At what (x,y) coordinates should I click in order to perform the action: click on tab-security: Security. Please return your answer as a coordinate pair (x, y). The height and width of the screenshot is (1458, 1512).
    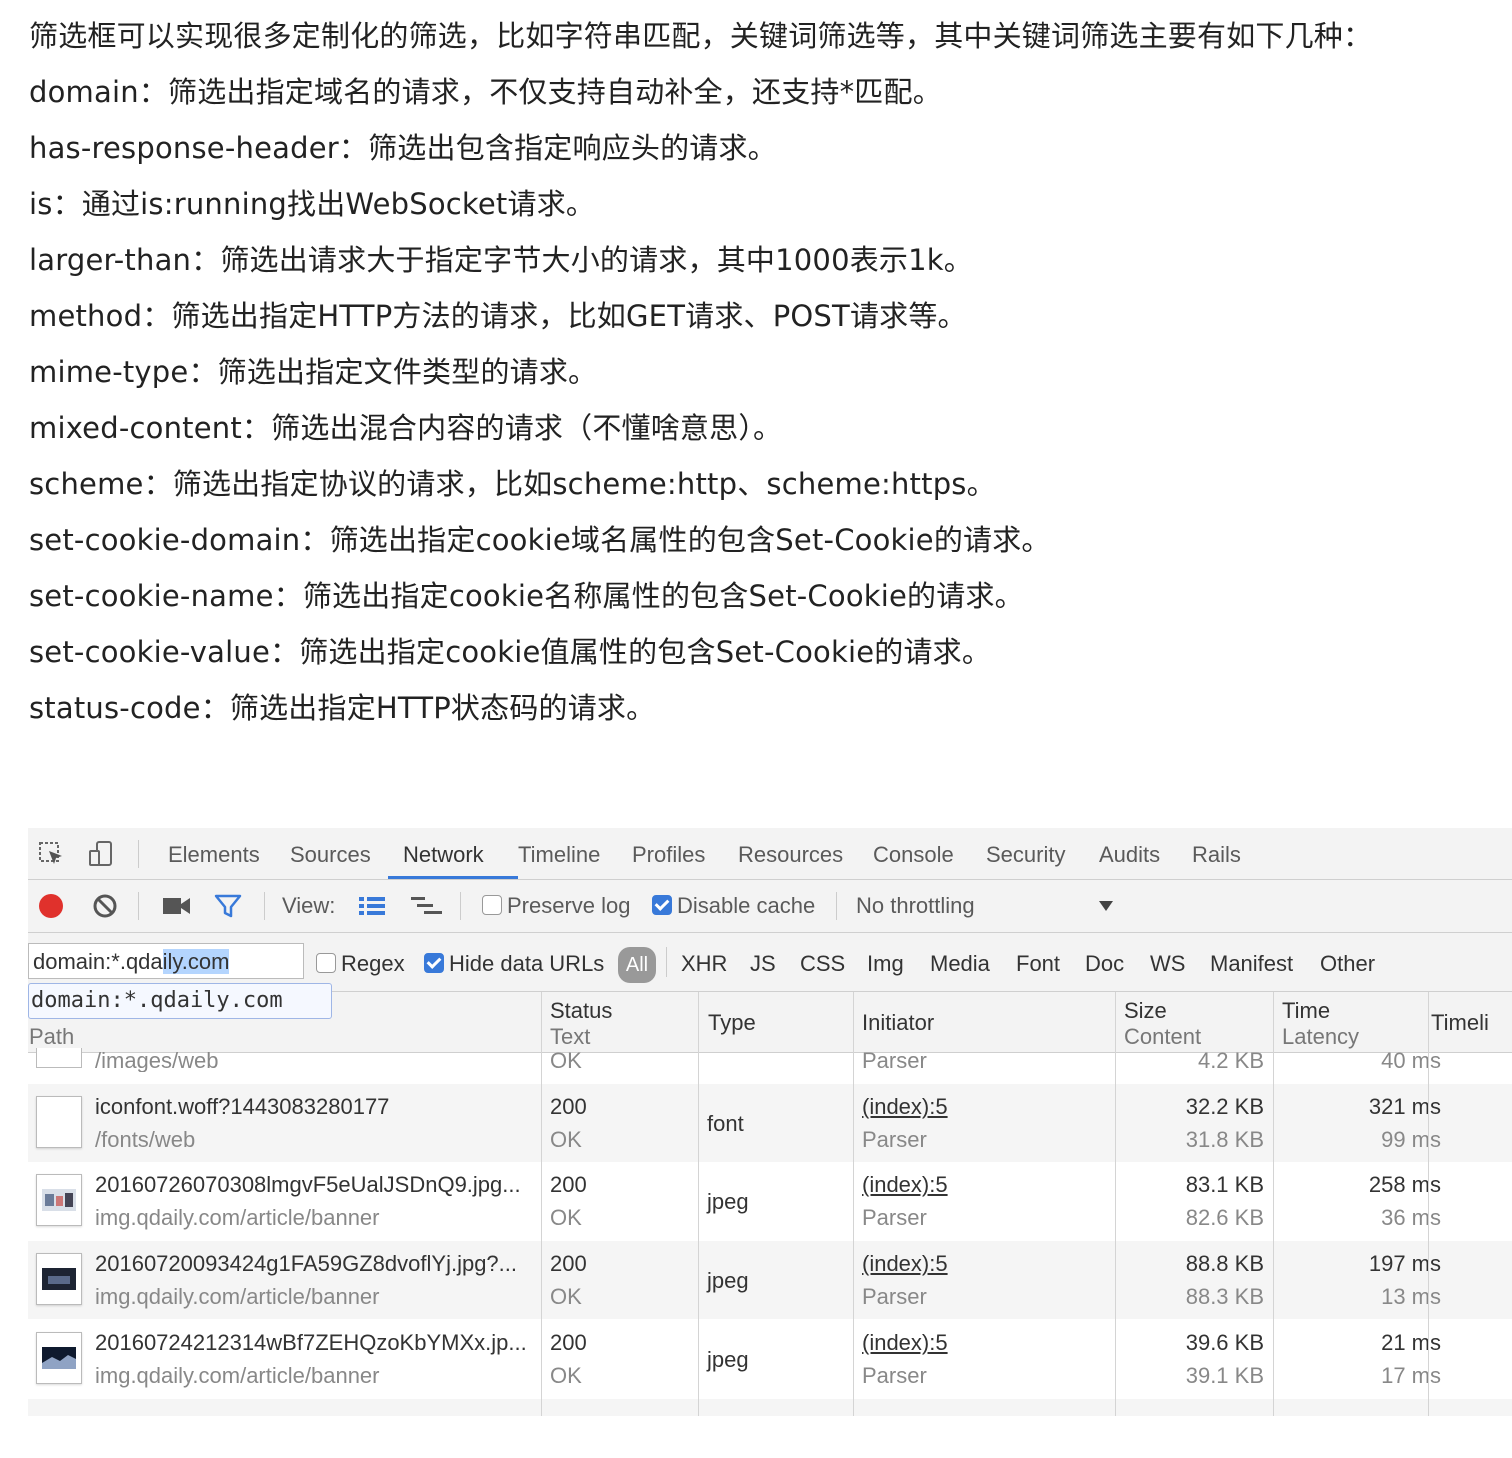
    Looking at the image, I should click on (1025, 855).